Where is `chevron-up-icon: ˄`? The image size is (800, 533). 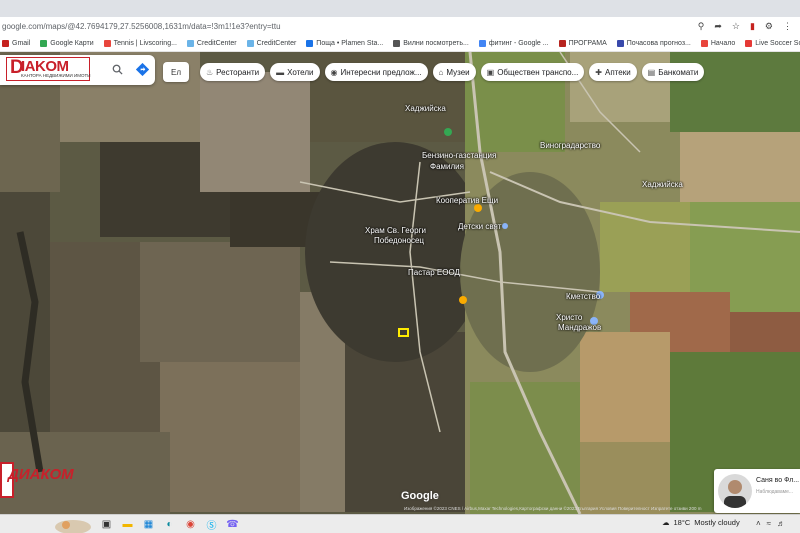 chevron-up-icon: ˄ is located at coordinates (758, 523).